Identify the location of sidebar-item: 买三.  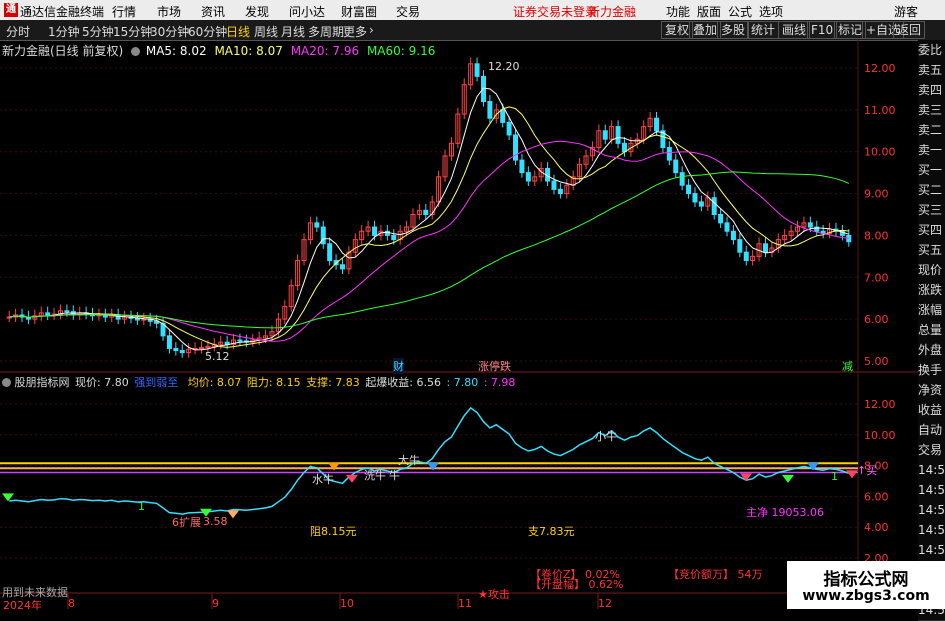
(931, 210).